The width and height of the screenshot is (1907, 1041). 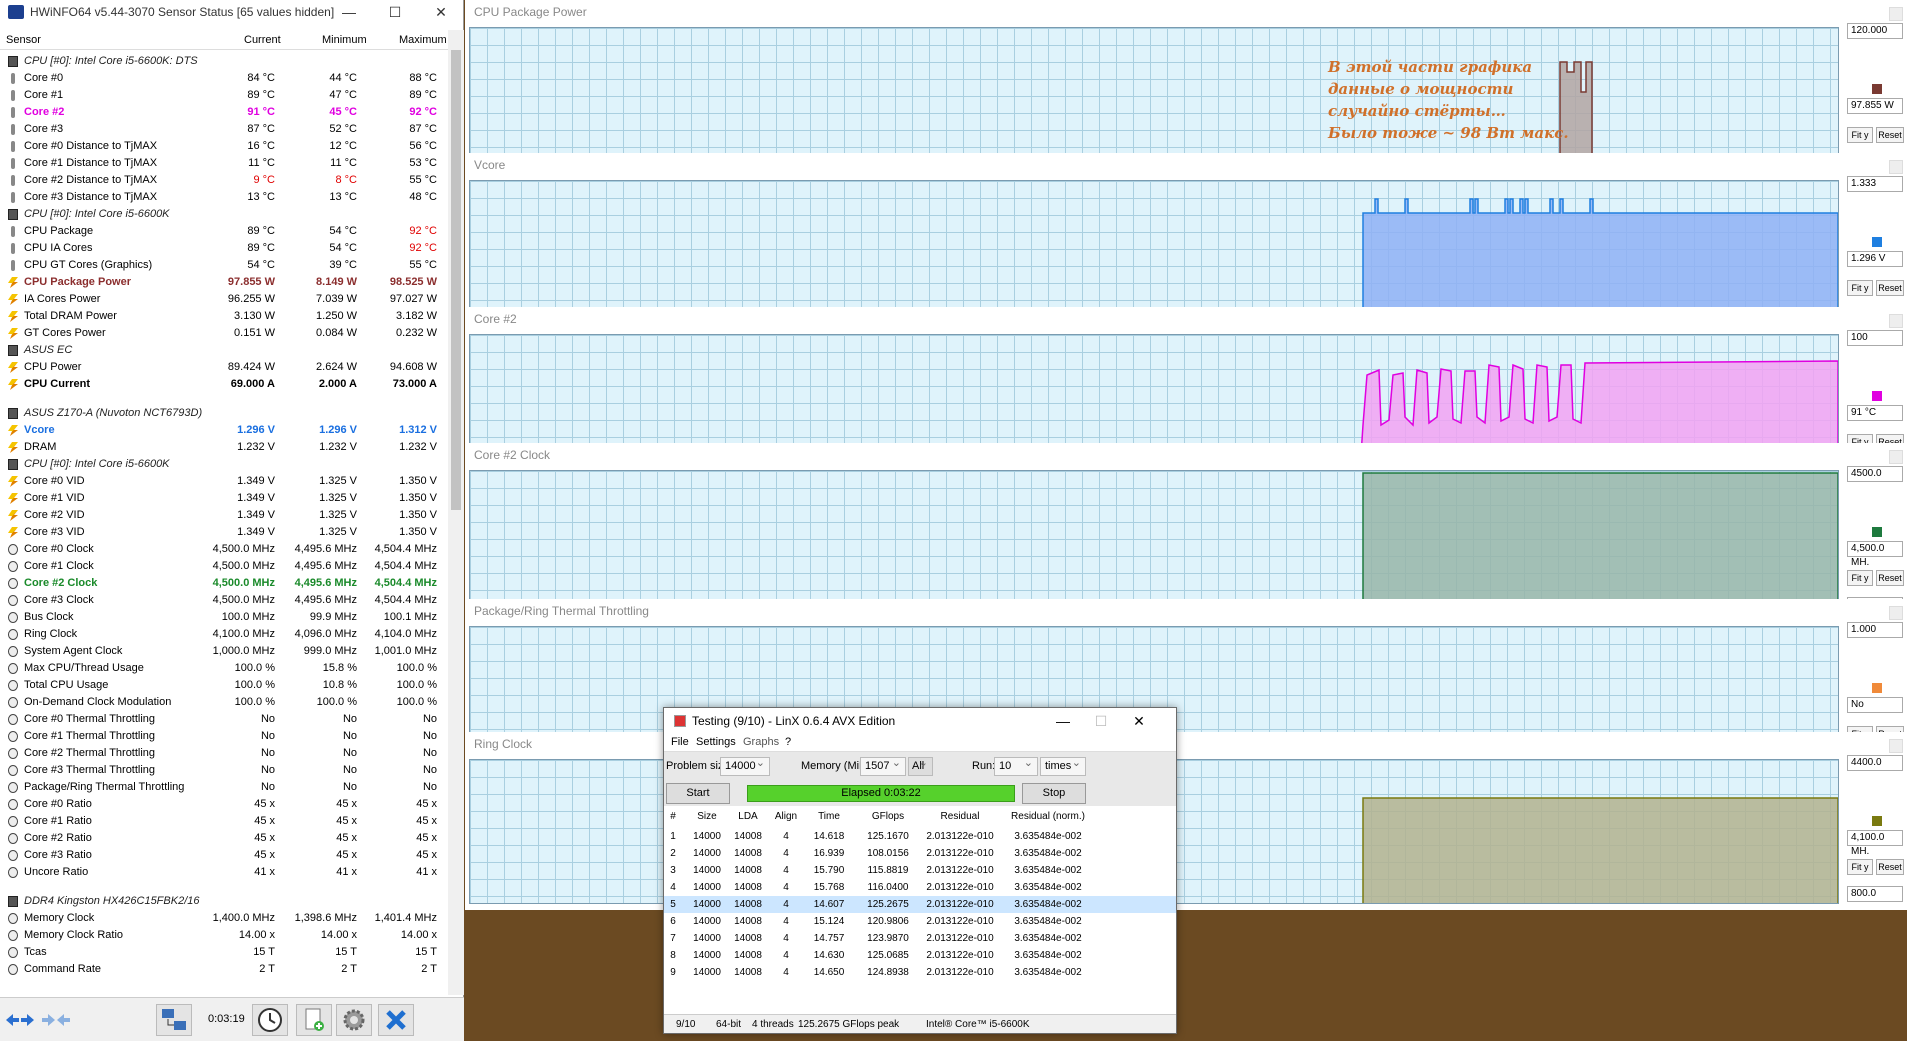 What do you see at coordinates (224, 384) in the screenshot?
I see `sensor-row: CPU Current 69.000 A 2.000 A 73.000 A` at bounding box center [224, 384].